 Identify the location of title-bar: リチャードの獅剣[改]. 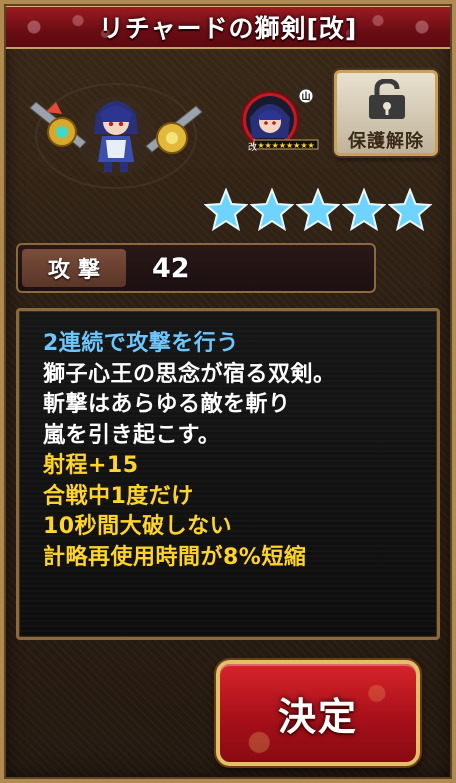
(228, 27).